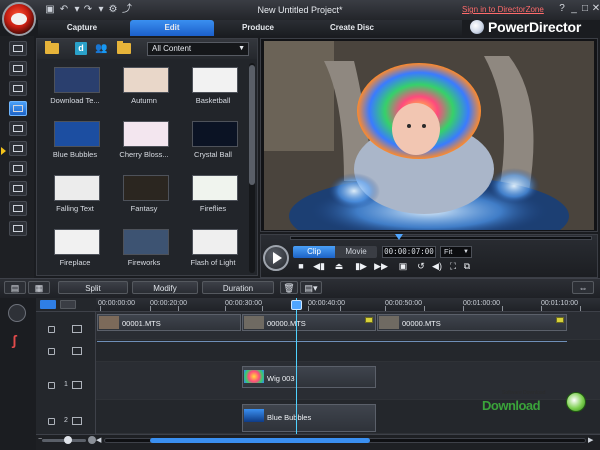  What do you see at coordinates (309, 418) in the screenshot?
I see `timeline-clip: Blue Bubbles` at bounding box center [309, 418].